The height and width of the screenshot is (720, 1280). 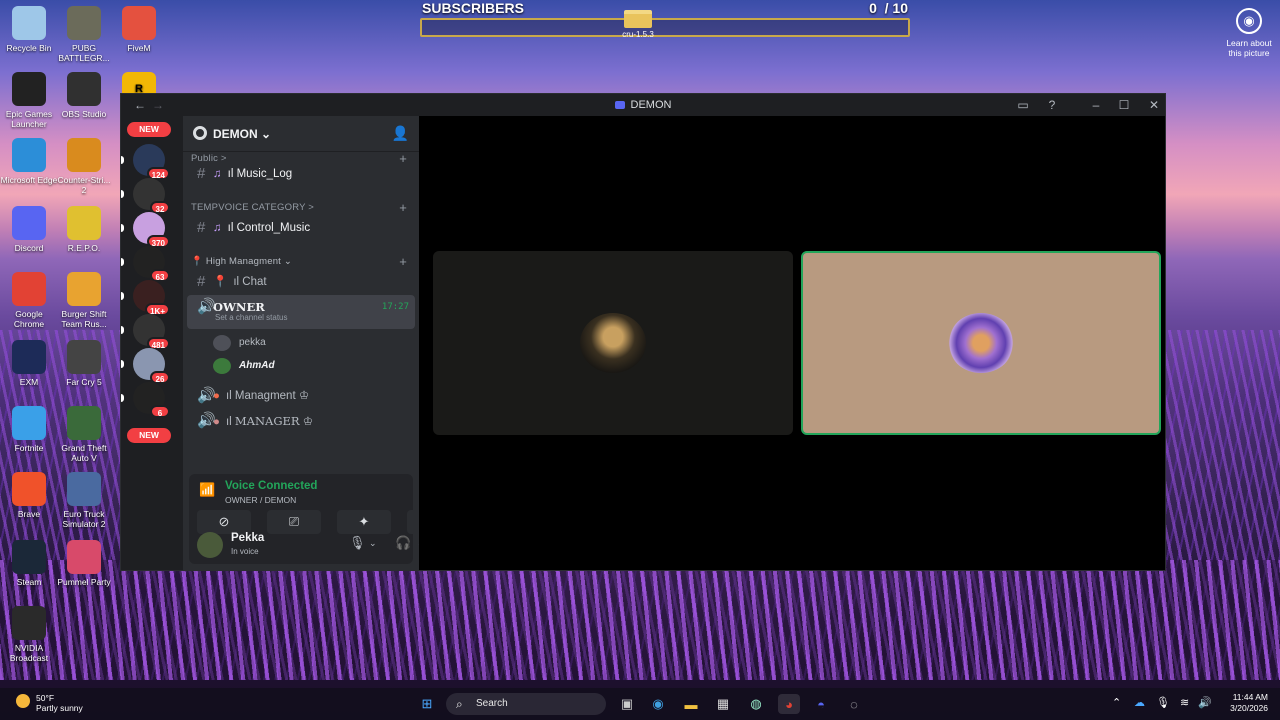 What do you see at coordinates (244, 366) in the screenshot?
I see `voice-user-ahmad: AhmAd` at bounding box center [244, 366].